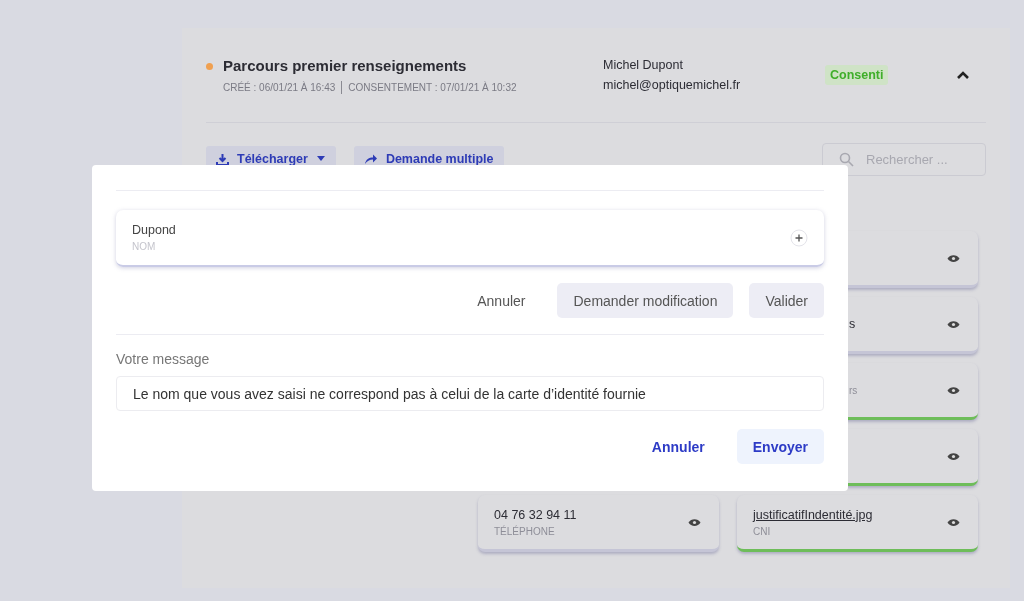 The width and height of the screenshot is (1024, 601). Describe the element at coordinates (470, 393) in the screenshot. I see `message-field: Le nom que vous avez saisi ne correspond pas à celui de la carte d’identité fournie` at that location.